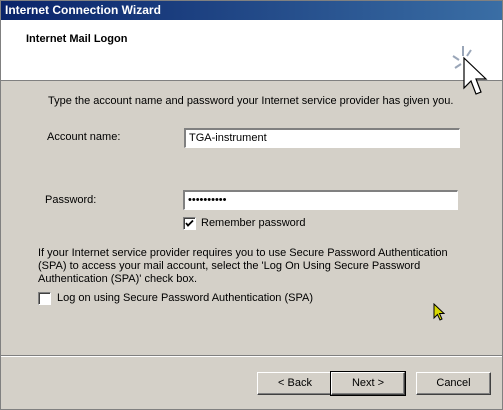  What do you see at coordinates (84, 137) in the screenshot?
I see `account-name-label: Account name:` at bounding box center [84, 137].